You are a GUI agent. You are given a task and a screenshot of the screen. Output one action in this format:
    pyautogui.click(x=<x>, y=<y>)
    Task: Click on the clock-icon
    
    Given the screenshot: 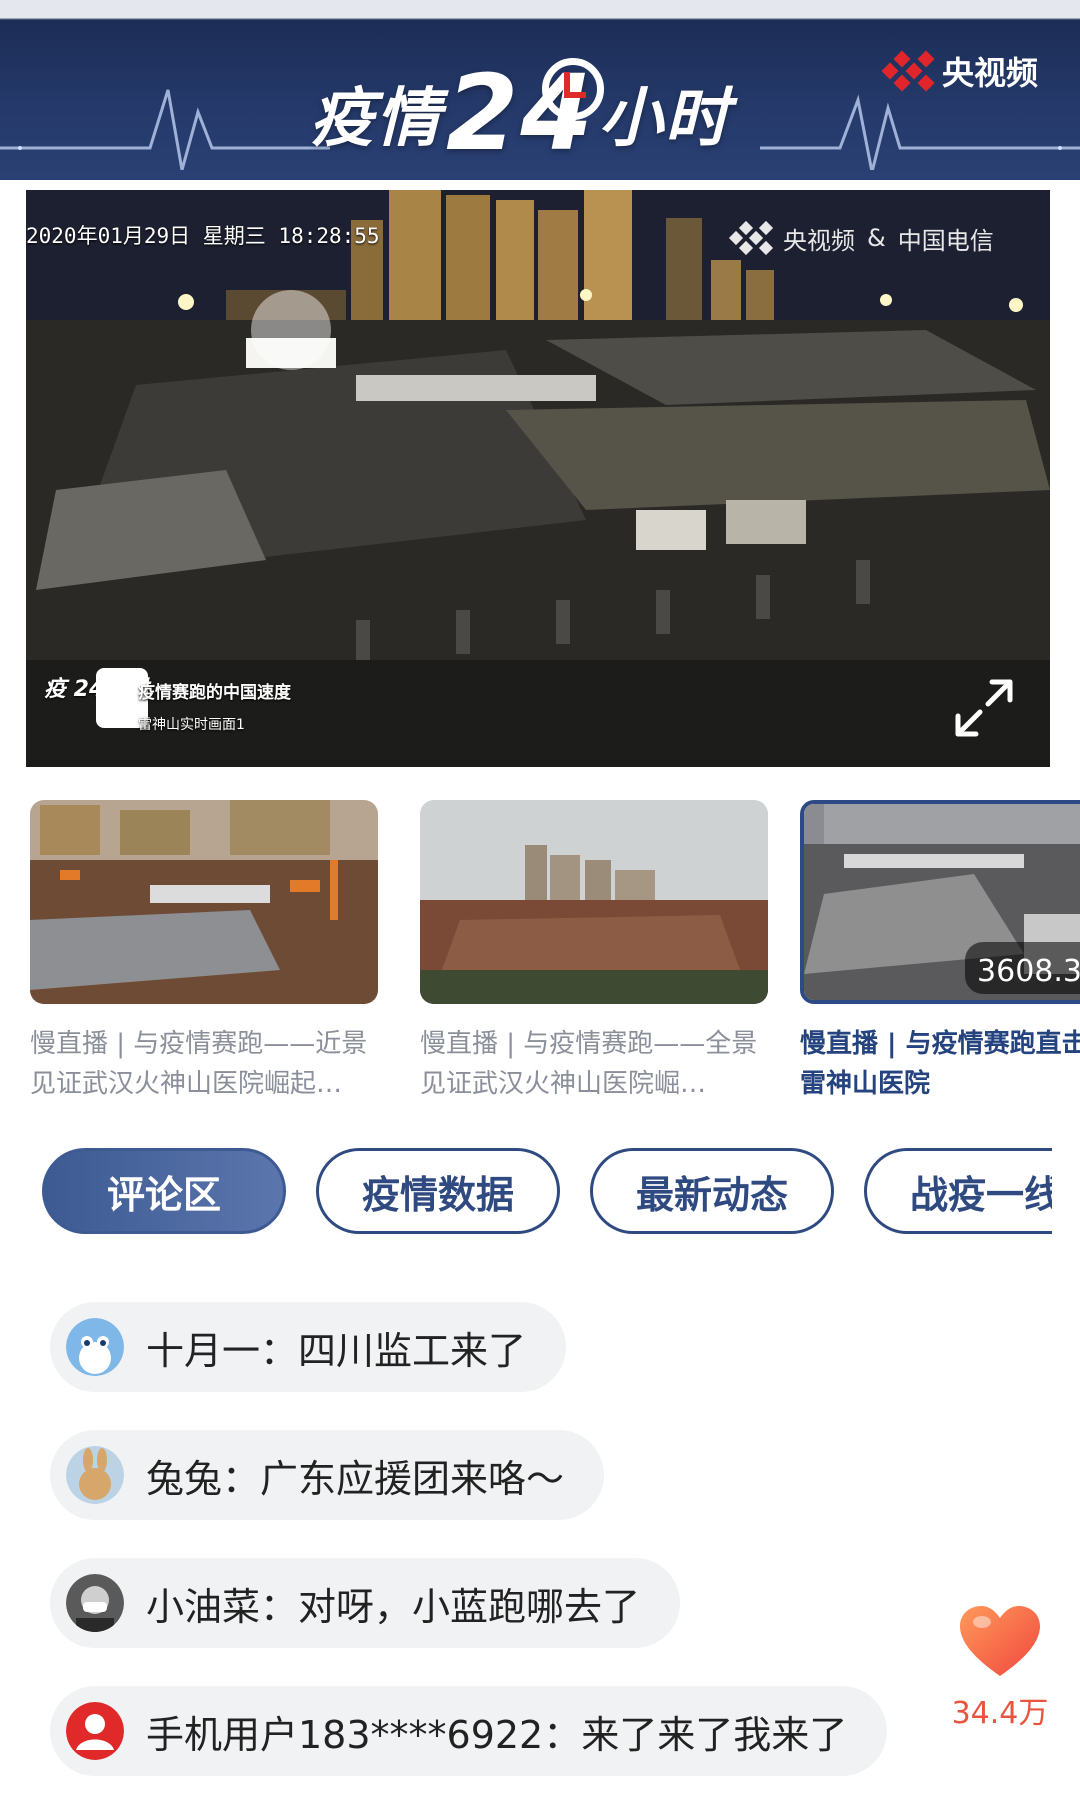 What is the action you would take?
    pyautogui.click(x=573, y=89)
    